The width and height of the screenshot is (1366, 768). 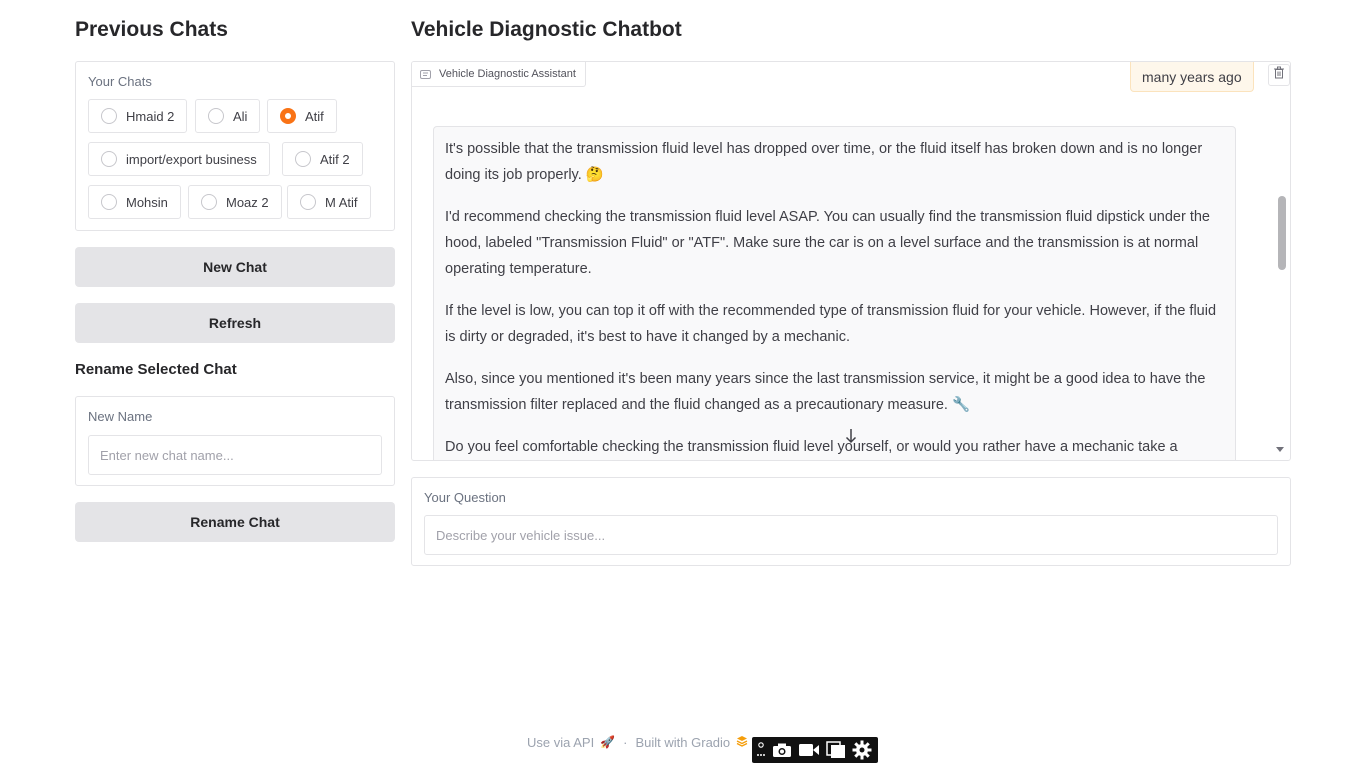 I want to click on page-title: Vehicle Diagnostic Chatbot, so click(x=546, y=29).